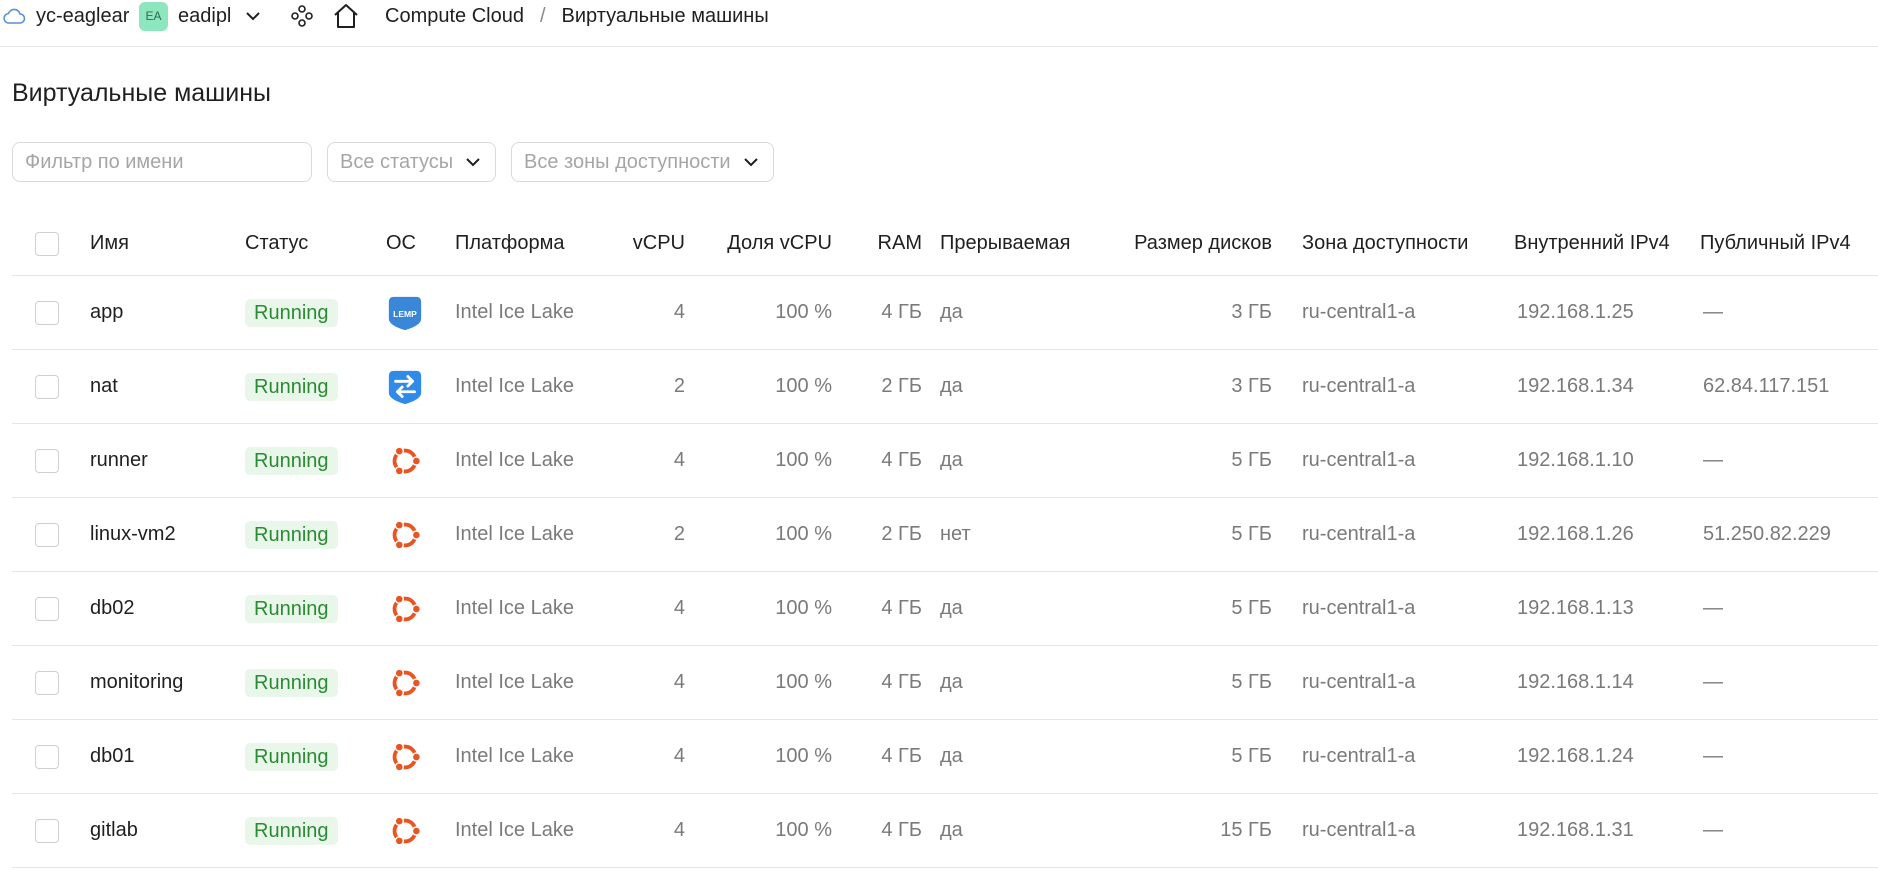 This screenshot has height=890, width=1878. I want to click on vm-name: nat, so click(104, 386).